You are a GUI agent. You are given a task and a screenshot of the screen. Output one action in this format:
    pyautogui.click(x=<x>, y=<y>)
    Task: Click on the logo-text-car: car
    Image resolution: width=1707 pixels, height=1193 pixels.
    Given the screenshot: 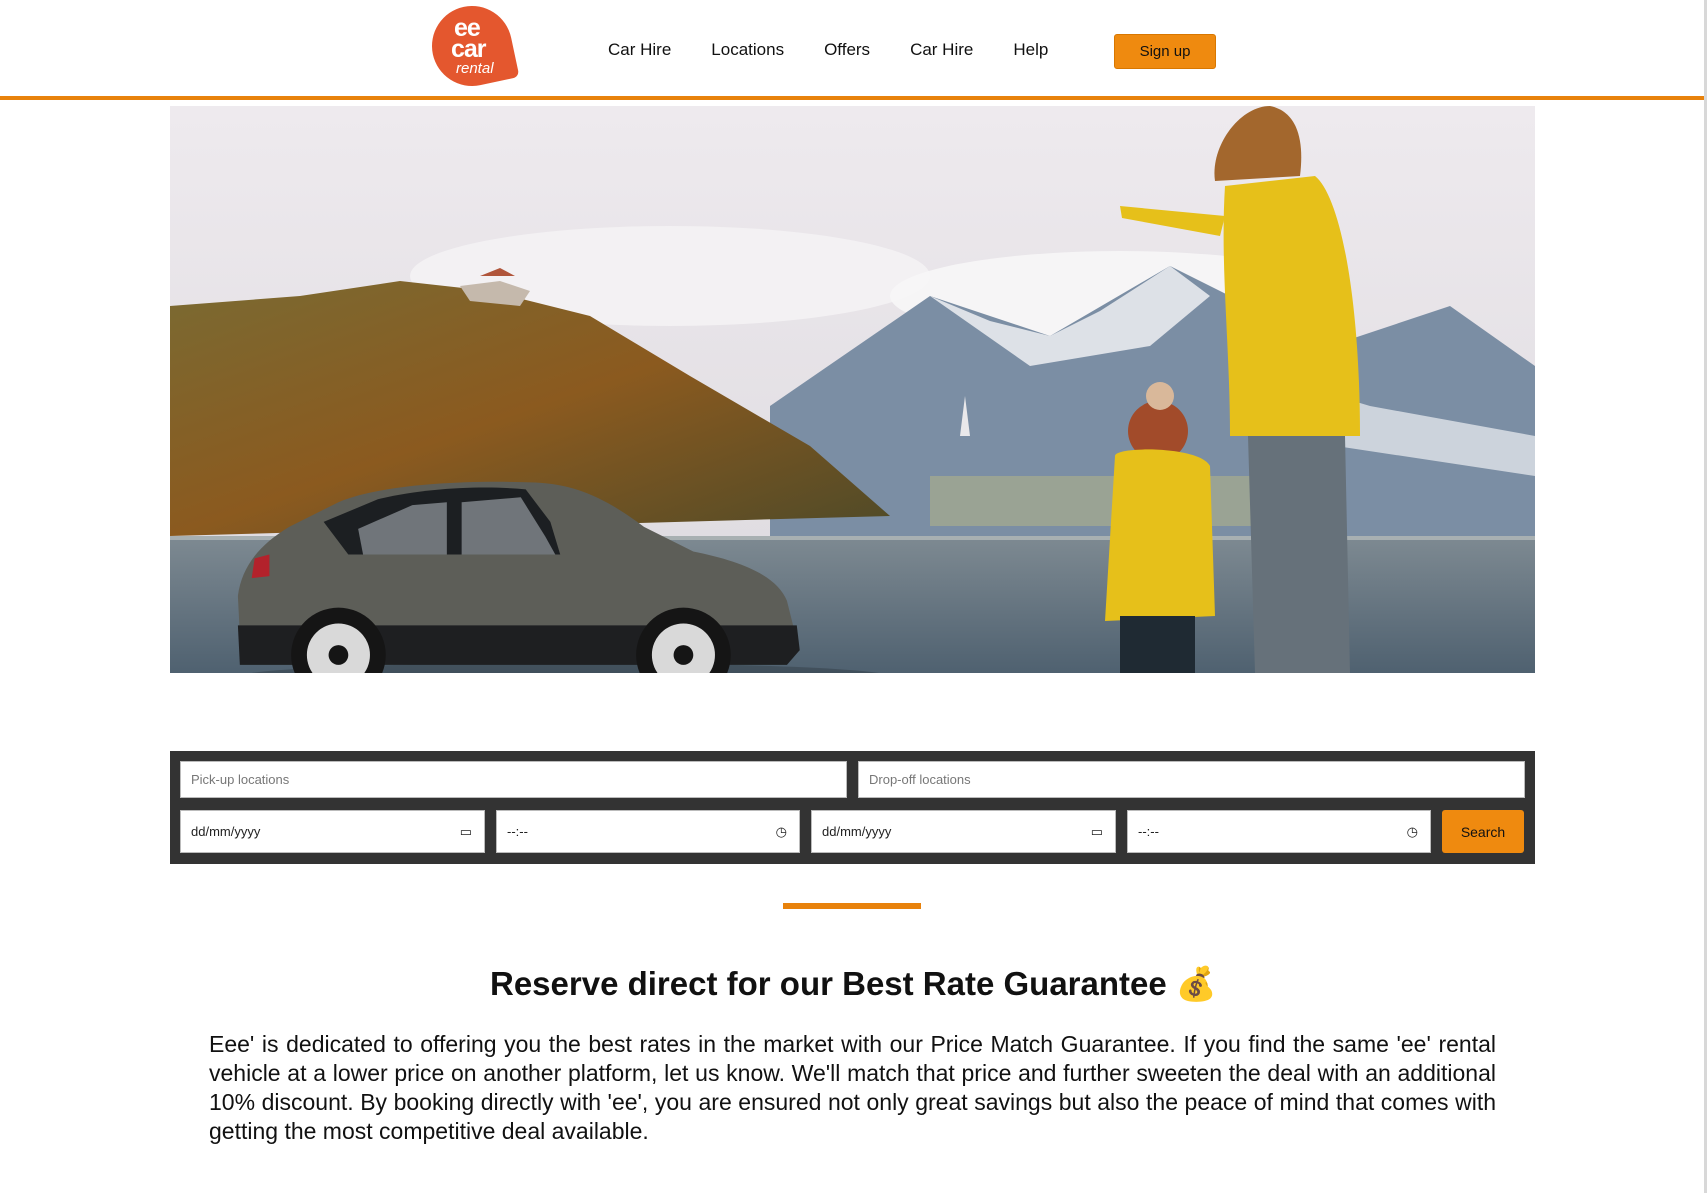 What is the action you would take?
    pyautogui.click(x=469, y=49)
    